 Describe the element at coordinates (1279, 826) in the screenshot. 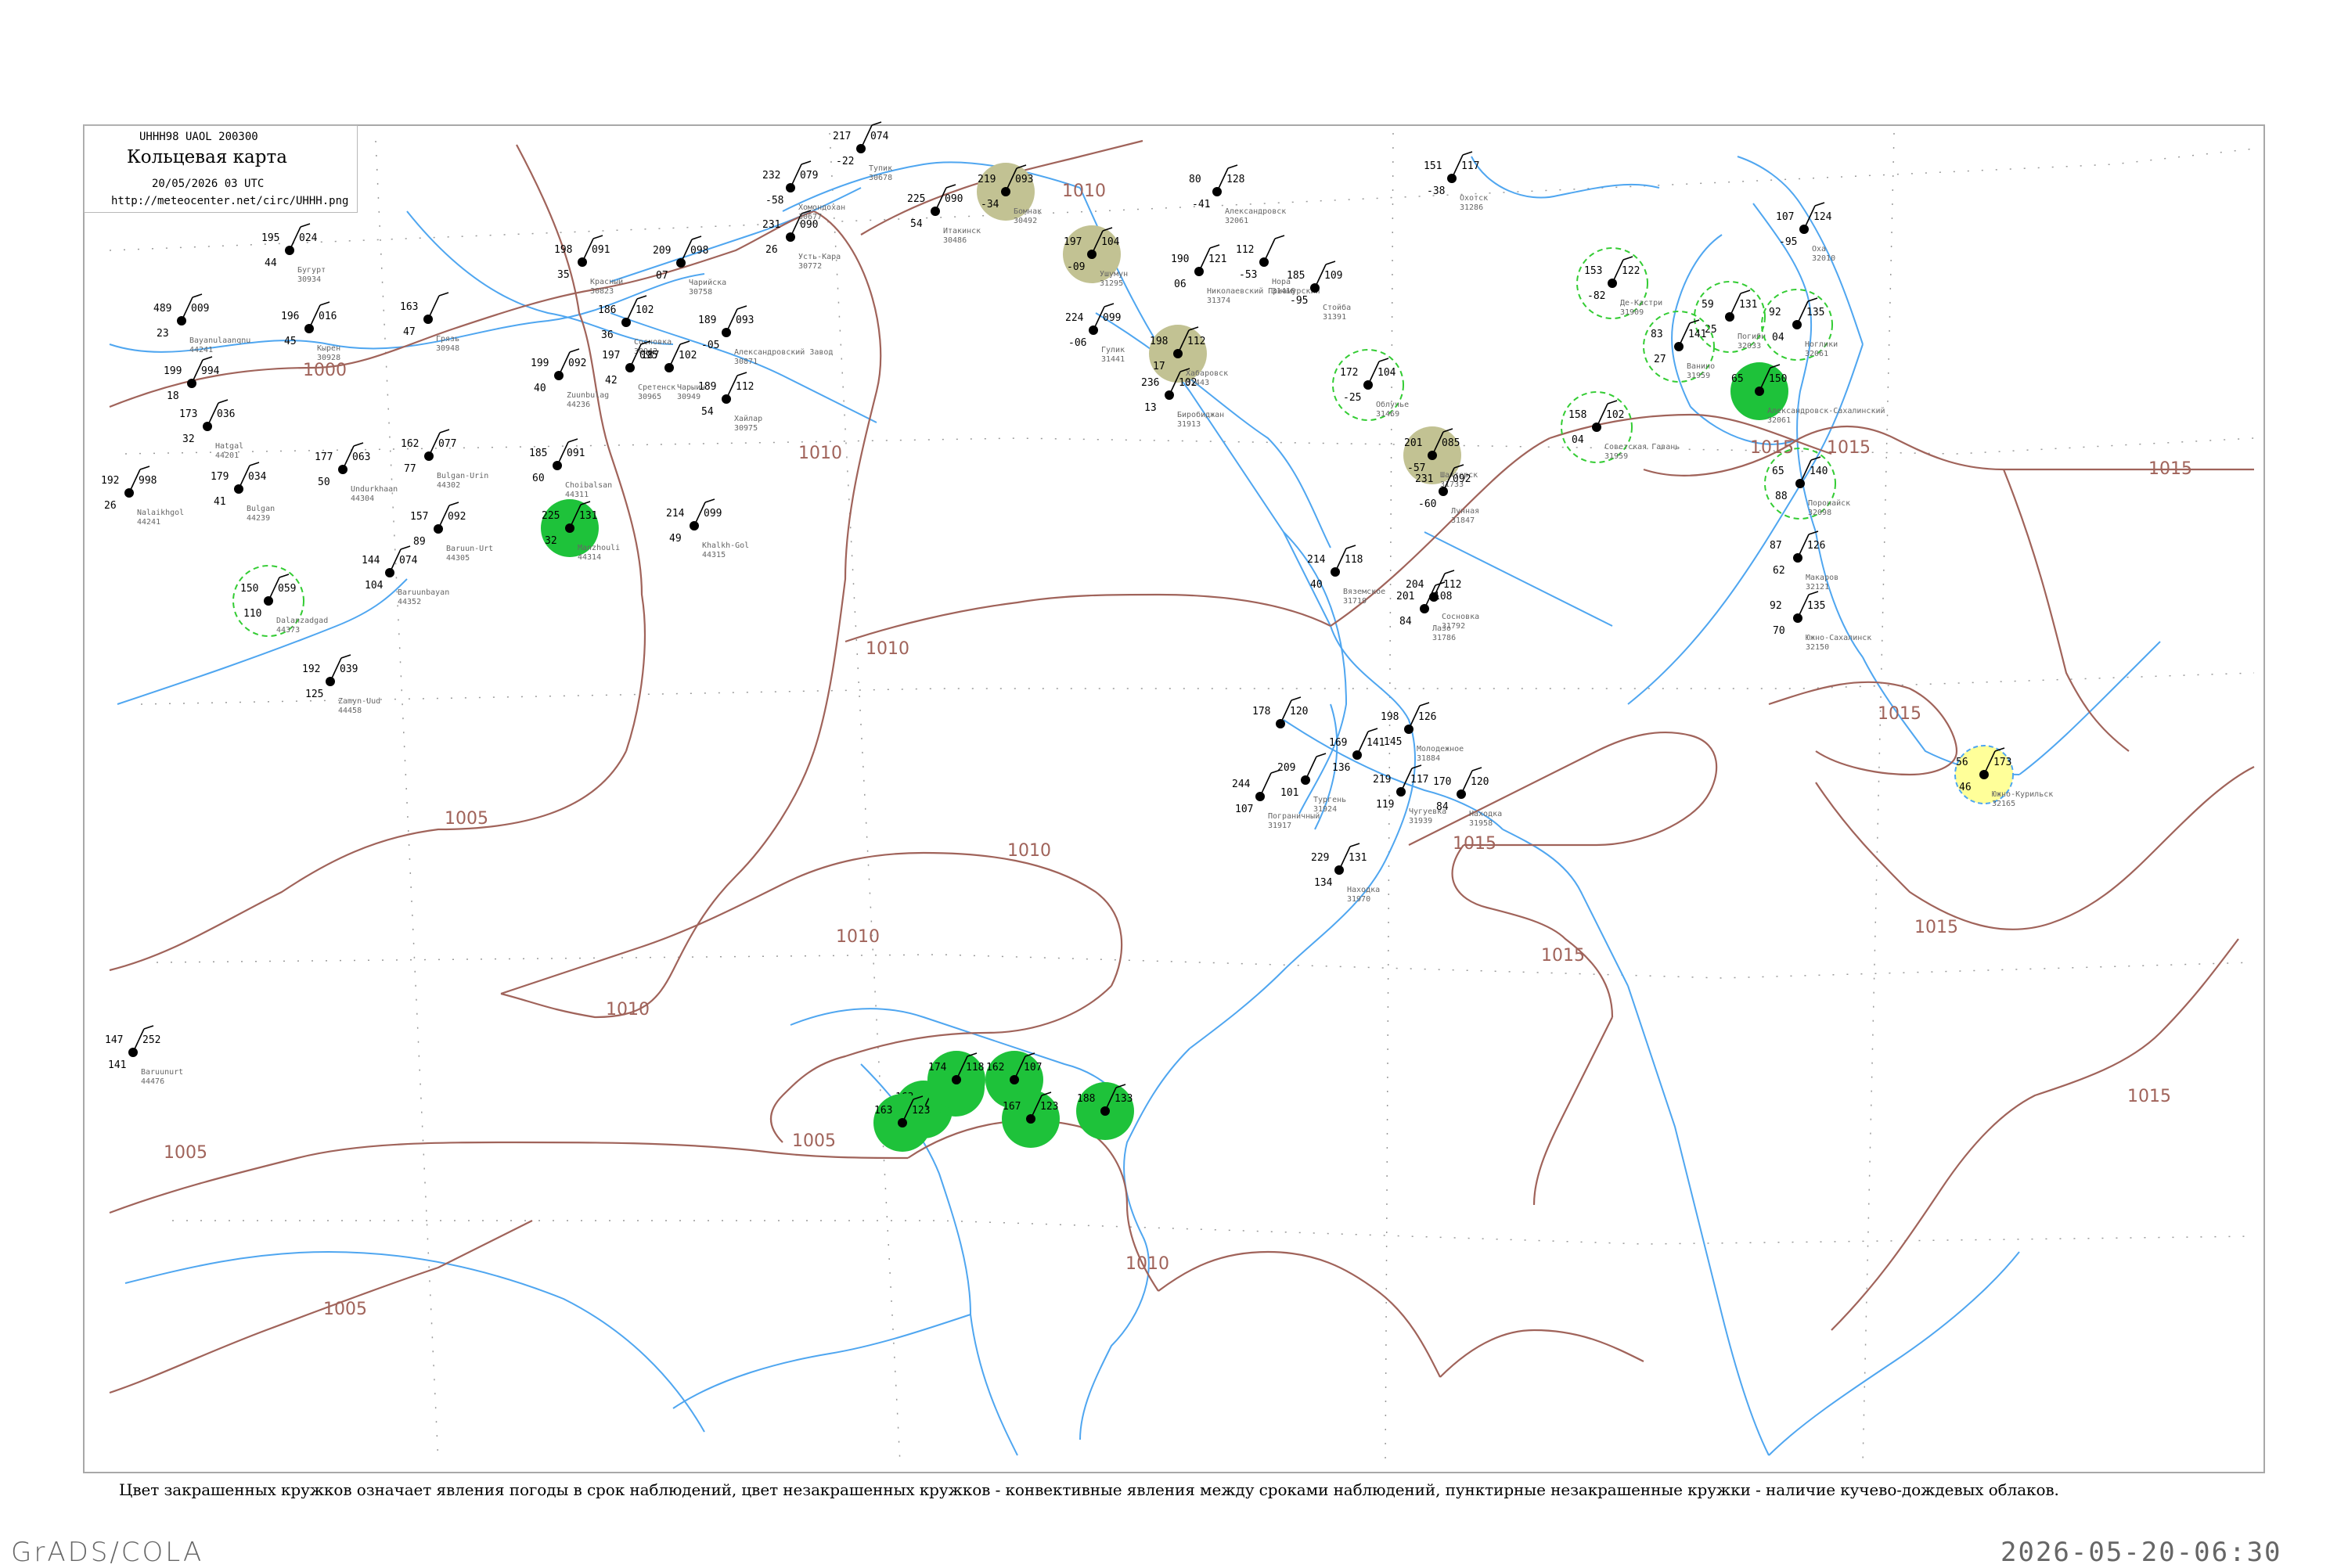

I see `station-id: 31917` at that location.